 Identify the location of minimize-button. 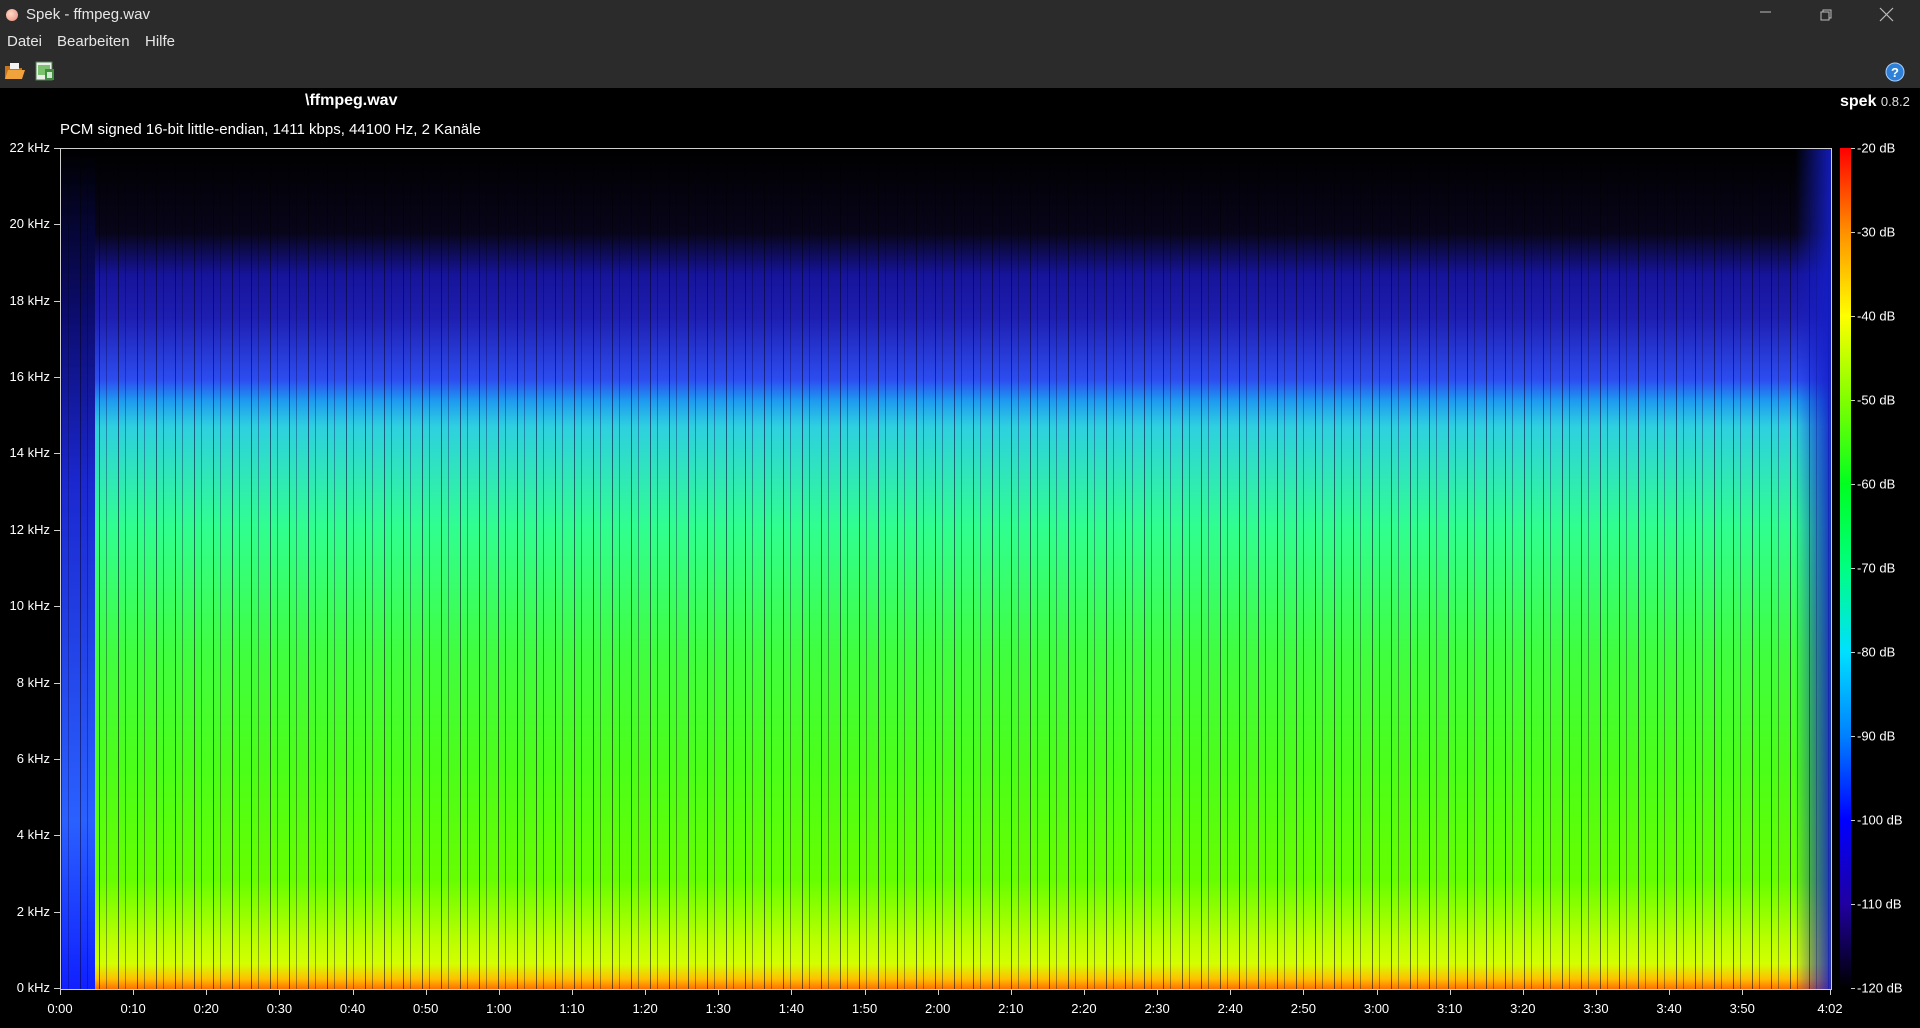
(1766, 15).